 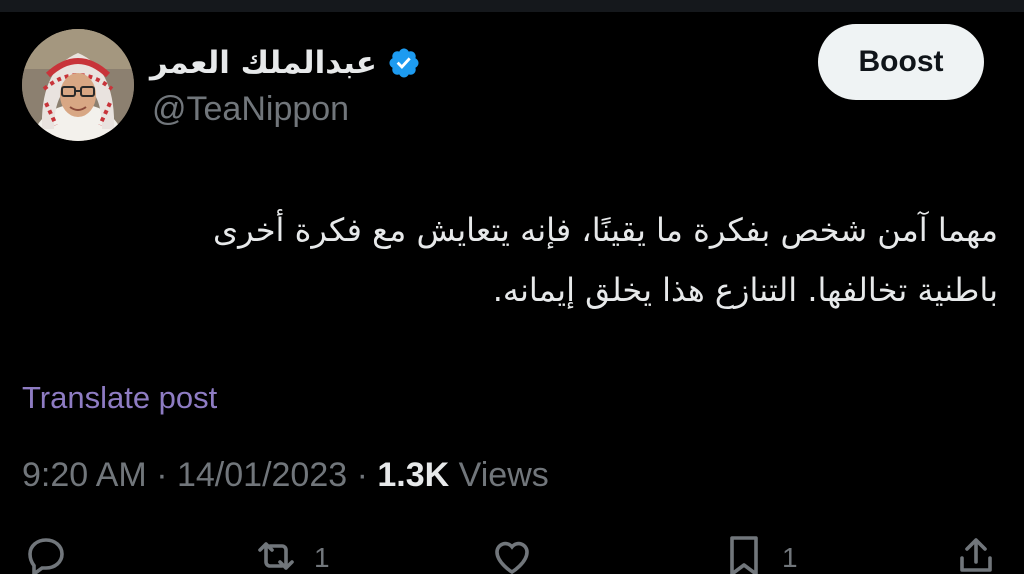 What do you see at coordinates (262, 475) in the screenshot?
I see `post-date: 14/01/2023` at bounding box center [262, 475].